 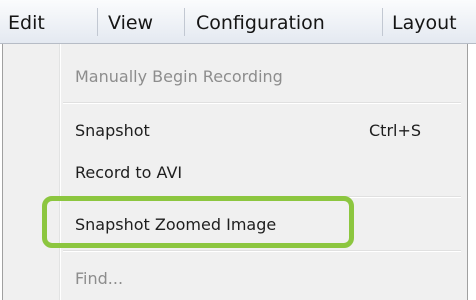 What do you see at coordinates (235, 131) in the screenshot?
I see `menu-item-snapshot: Snapshot Ctrl+S` at bounding box center [235, 131].